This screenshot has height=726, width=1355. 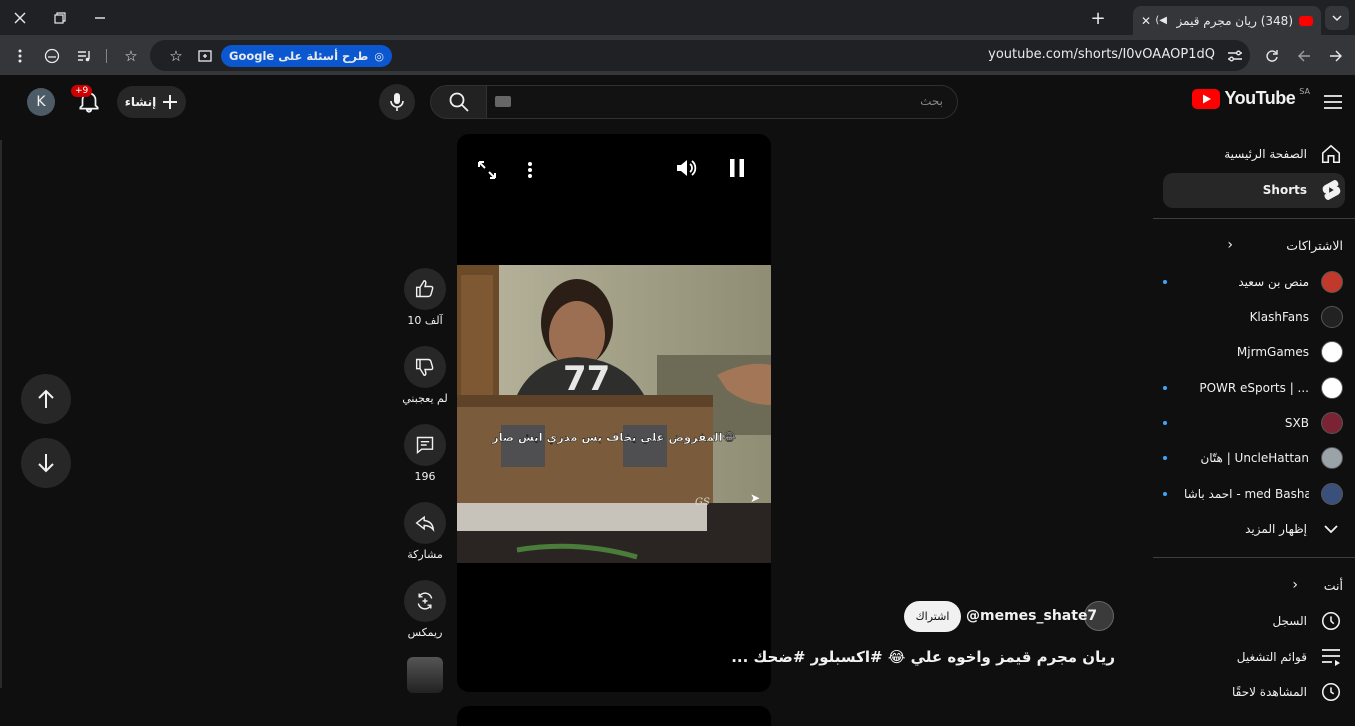 I want to click on share-action: مشاركة, so click(x=425, y=531).